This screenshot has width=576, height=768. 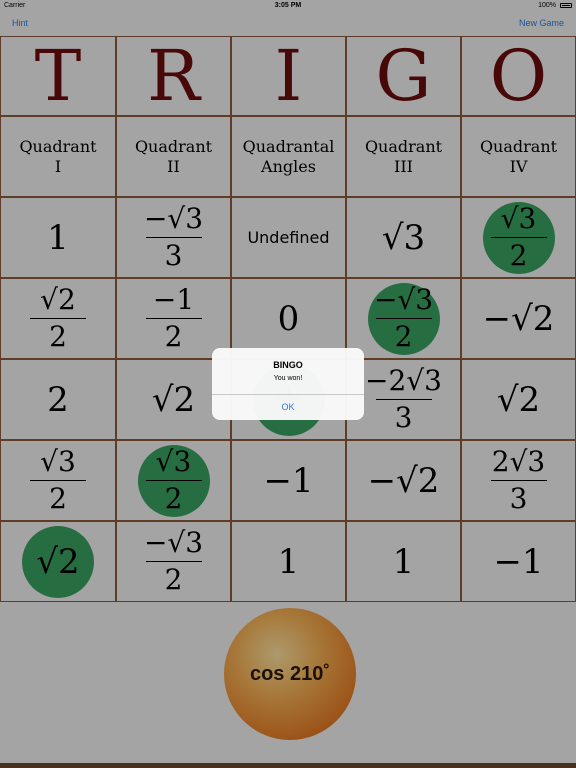 What do you see at coordinates (288, 365) in the screenshot?
I see `alert-title: BINGO` at bounding box center [288, 365].